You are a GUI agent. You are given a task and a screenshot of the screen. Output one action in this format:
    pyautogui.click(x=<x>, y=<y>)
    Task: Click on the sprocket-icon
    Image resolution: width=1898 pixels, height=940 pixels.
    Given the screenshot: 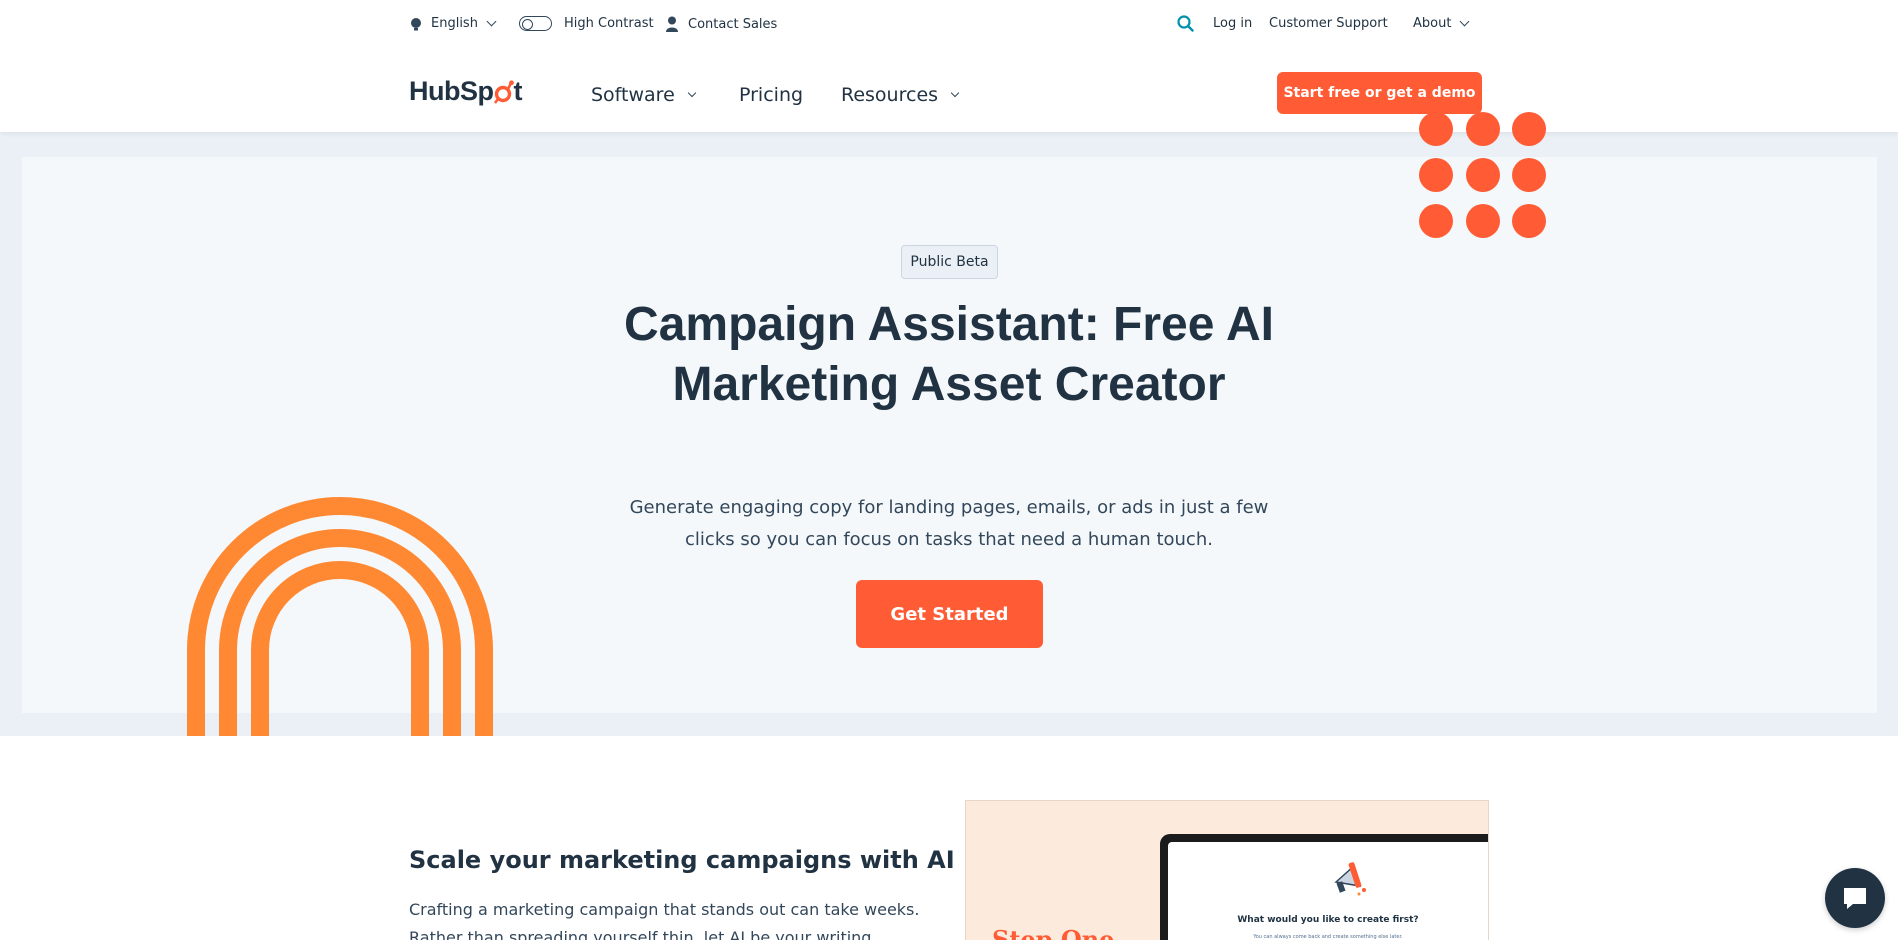 What is the action you would take?
    pyautogui.click(x=503, y=91)
    